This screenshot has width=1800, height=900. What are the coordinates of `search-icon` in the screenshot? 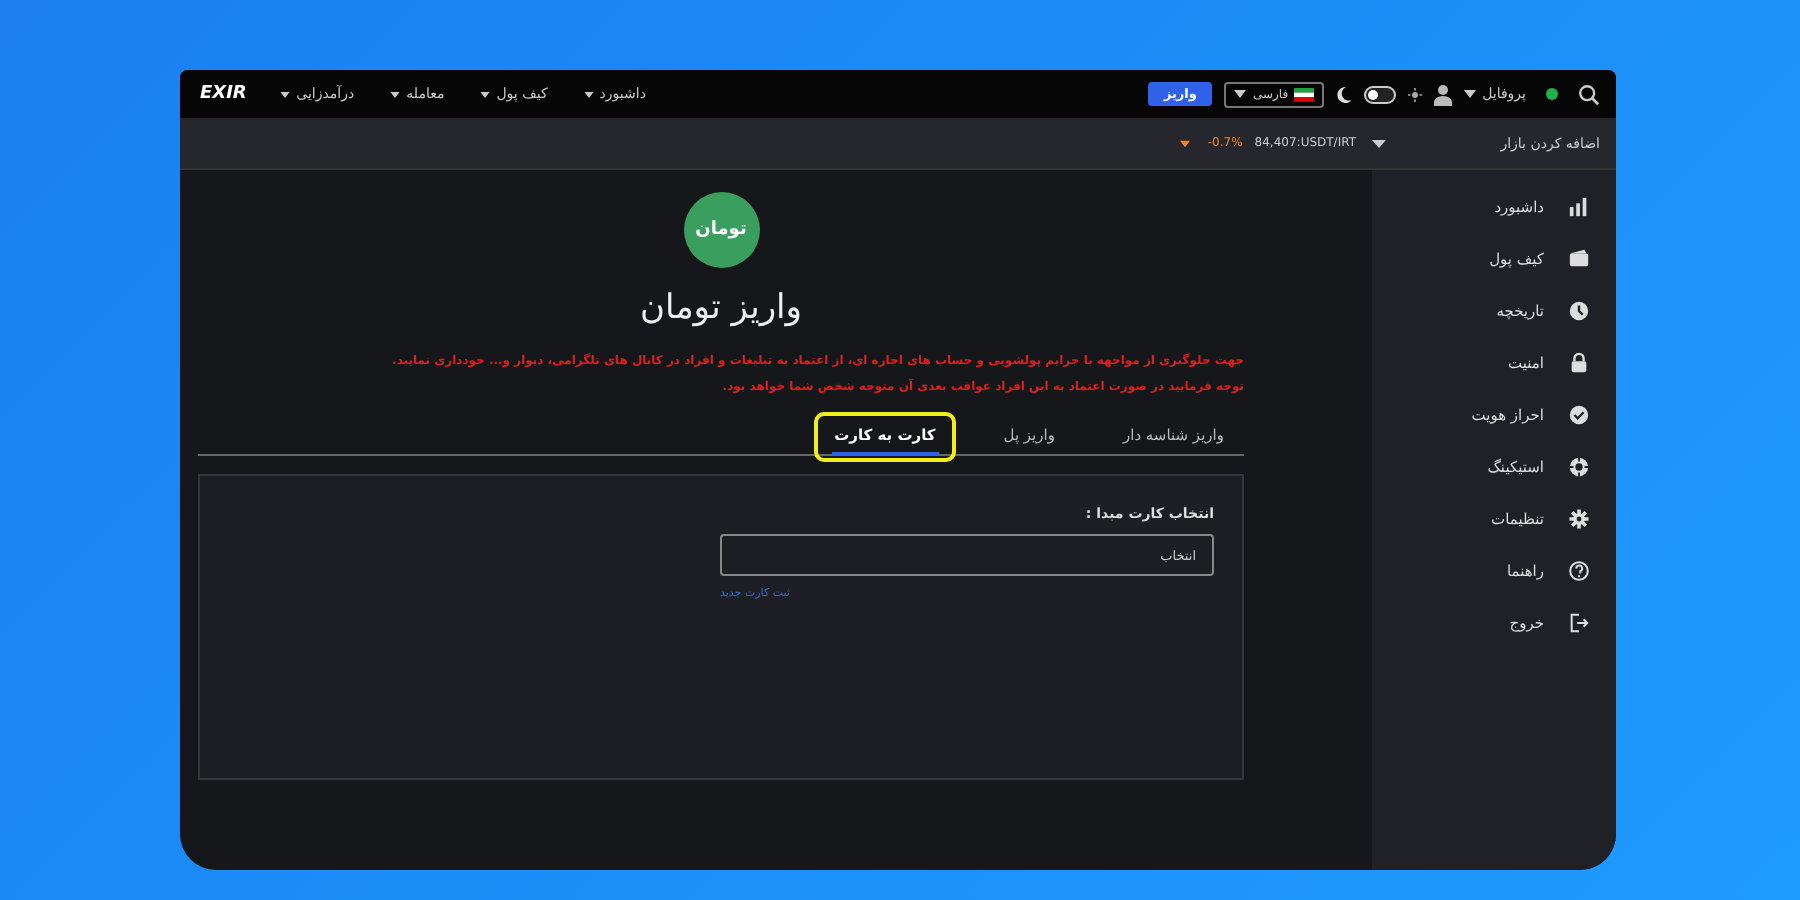 It's located at (1589, 94).